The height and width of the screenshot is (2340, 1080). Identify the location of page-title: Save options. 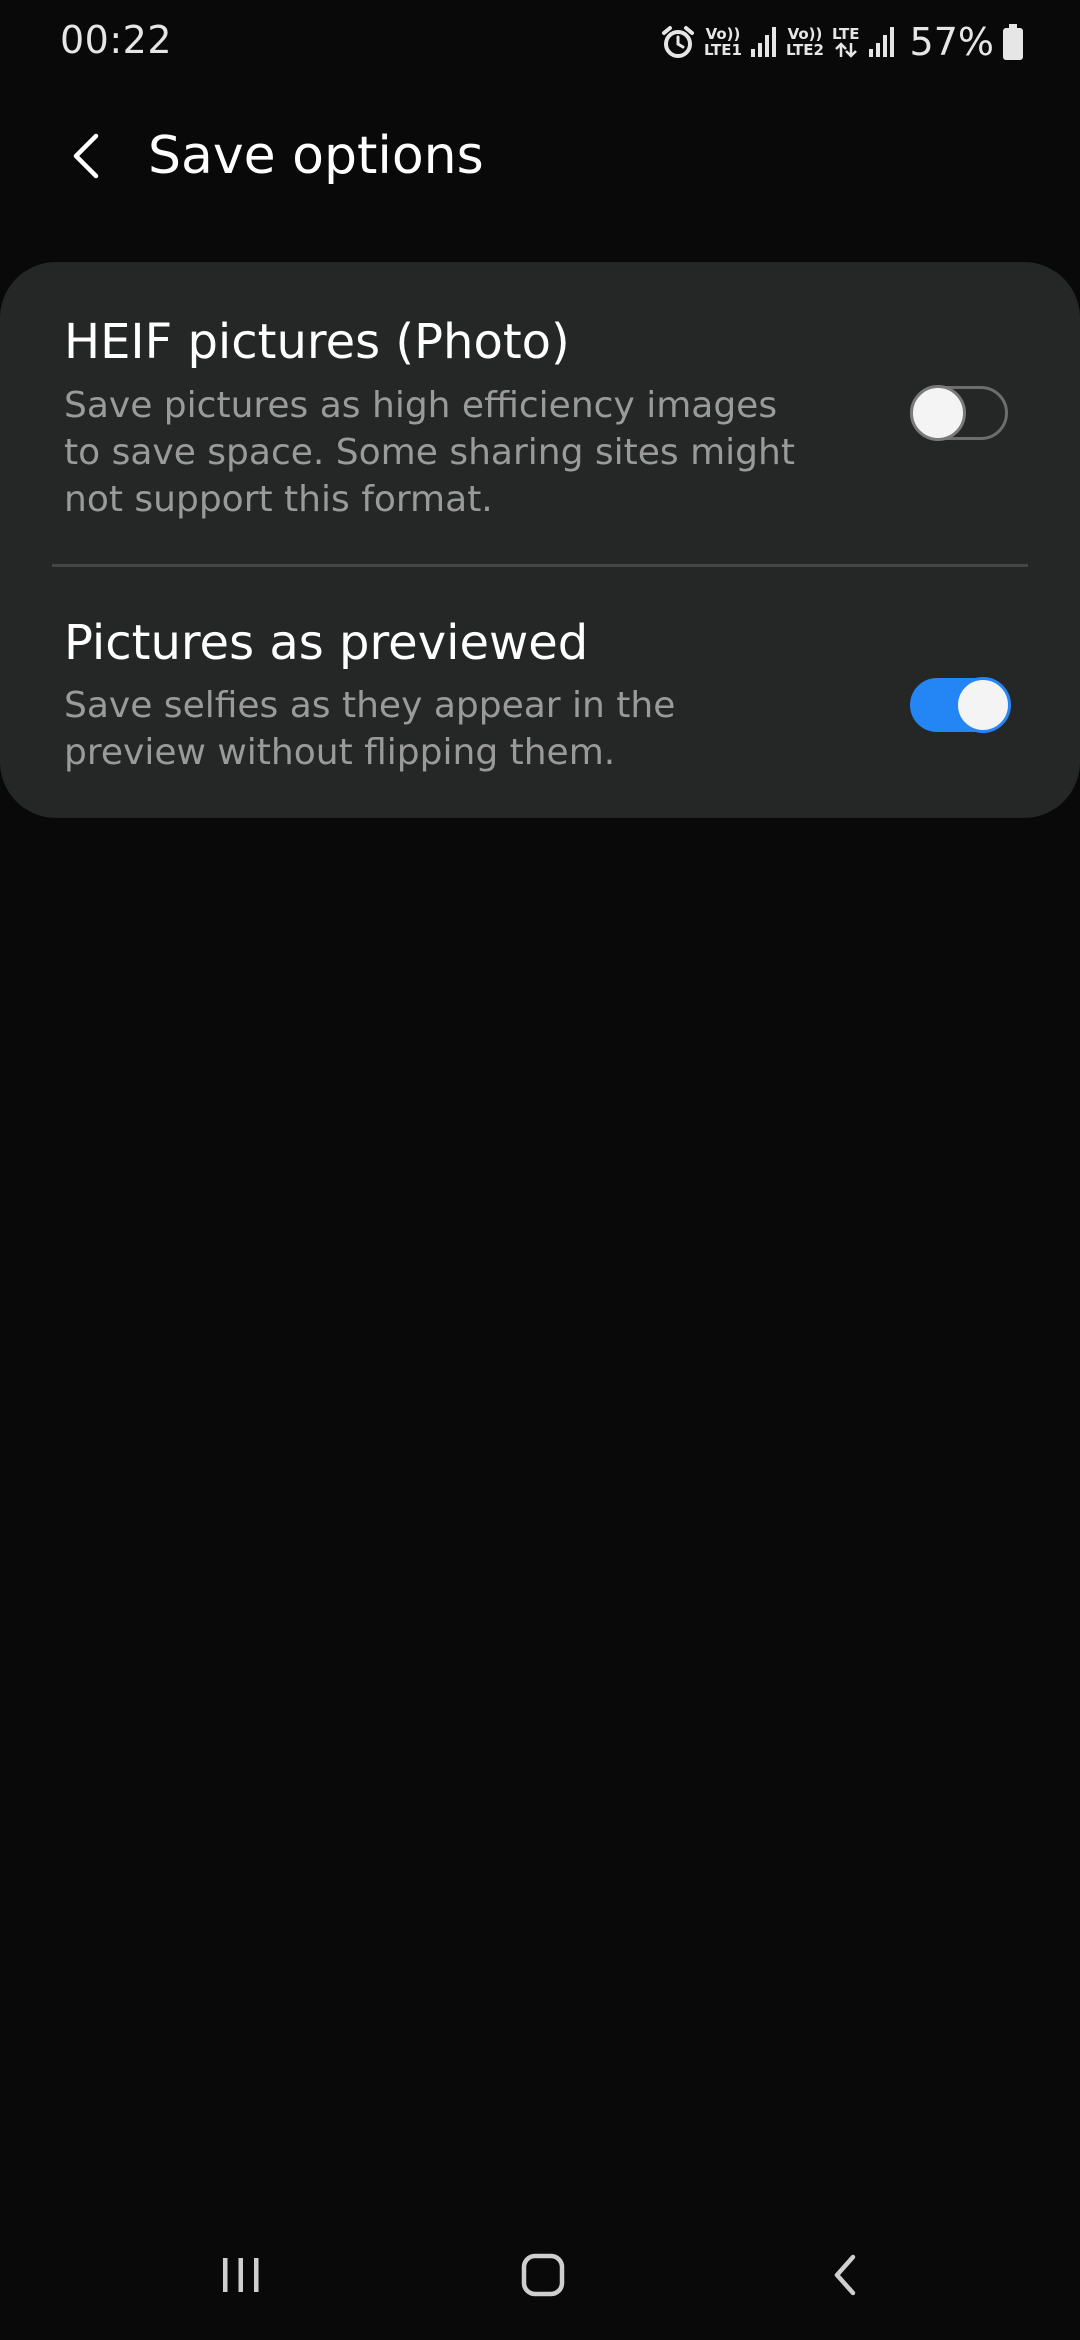
(316, 156).